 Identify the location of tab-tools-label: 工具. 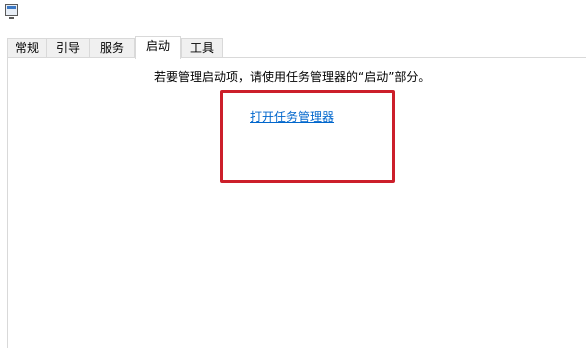
(201, 48).